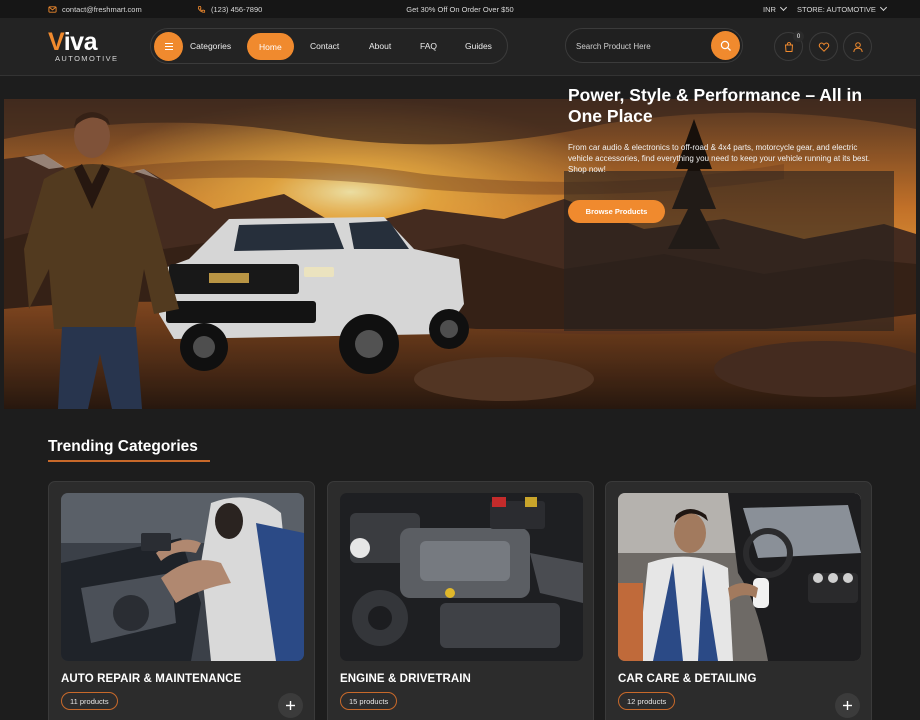 This screenshot has width=920, height=720. I want to click on nav-item-guides: Guides, so click(478, 46).